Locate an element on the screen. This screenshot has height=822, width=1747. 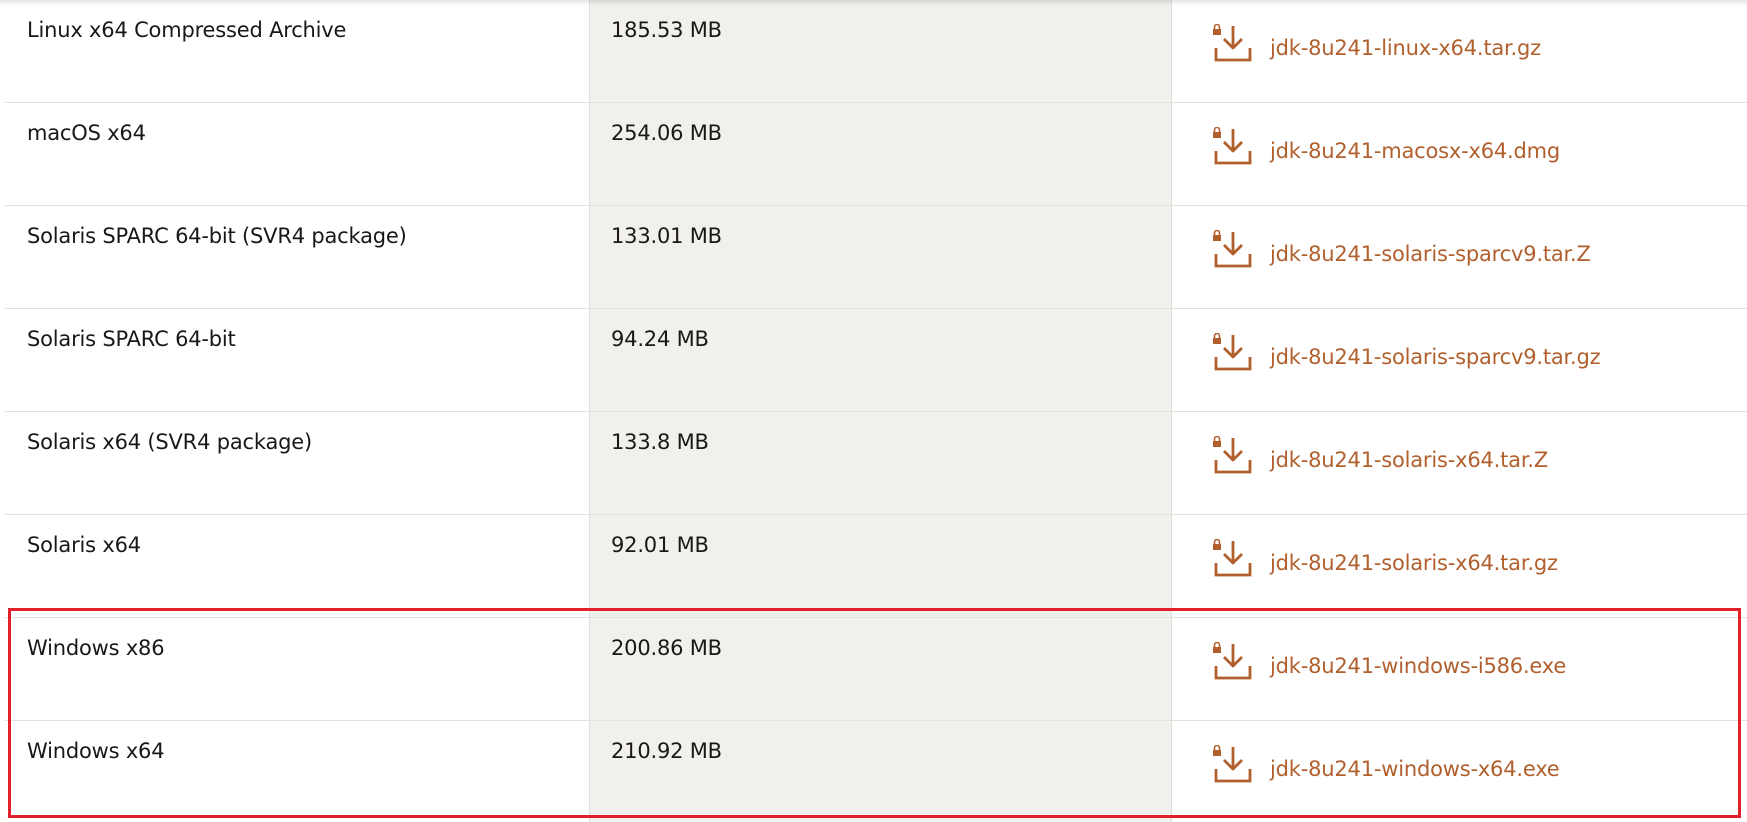
size-cell: 200.86 MB is located at coordinates (880, 669).